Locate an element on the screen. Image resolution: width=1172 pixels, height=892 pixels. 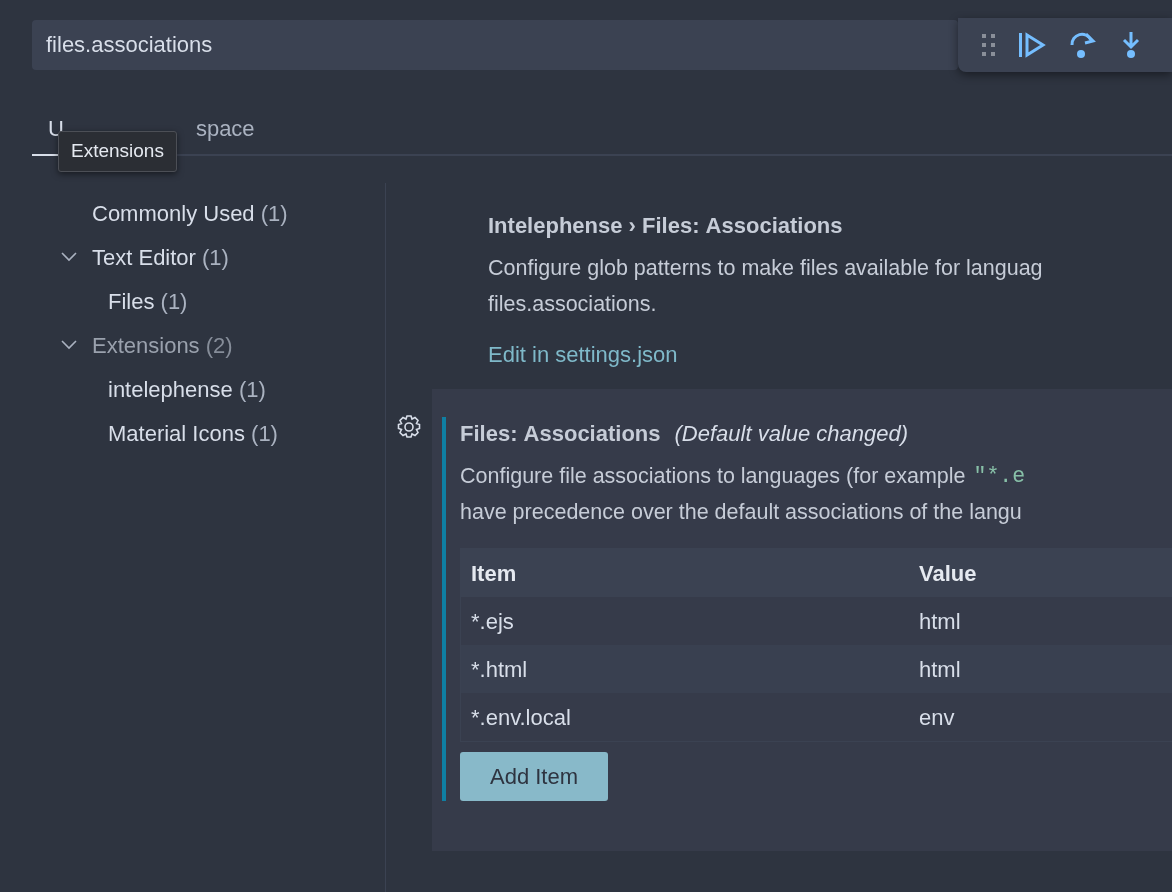
tree-item: intelephense (1) is located at coordinates (220, 389).